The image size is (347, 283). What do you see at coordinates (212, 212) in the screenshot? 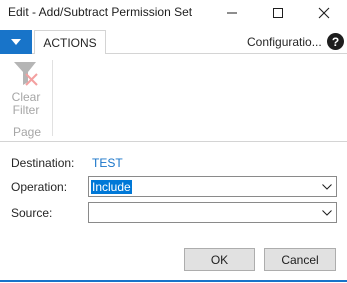
I see `source-dropdown` at bounding box center [212, 212].